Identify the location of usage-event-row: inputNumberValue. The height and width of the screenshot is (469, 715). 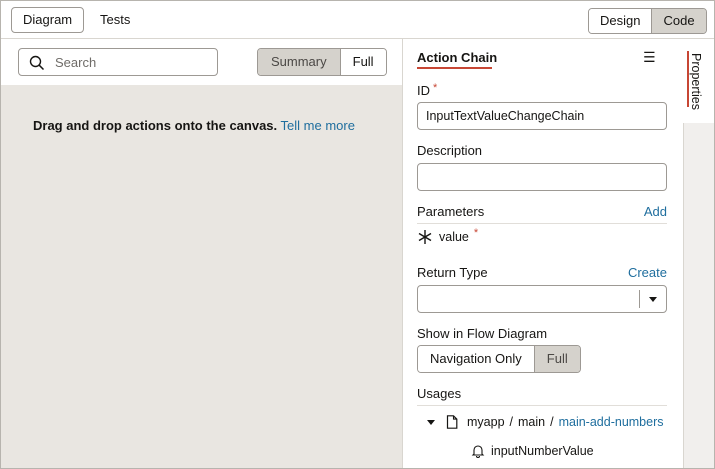
(532, 451).